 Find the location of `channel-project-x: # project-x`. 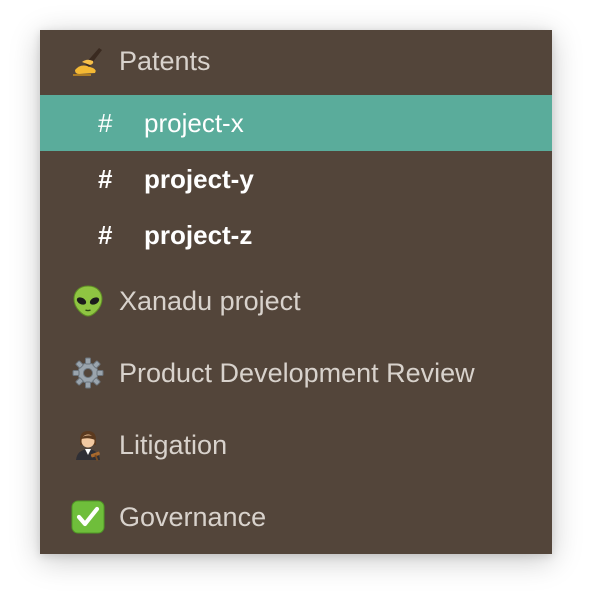

channel-project-x: # project-x is located at coordinates (296, 123).